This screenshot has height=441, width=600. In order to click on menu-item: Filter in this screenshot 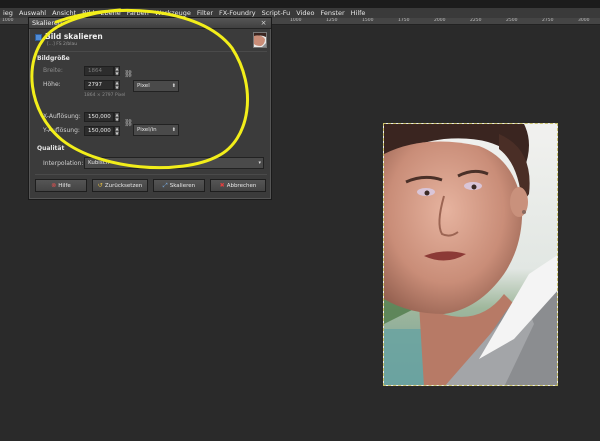, I will do `click(205, 13)`.